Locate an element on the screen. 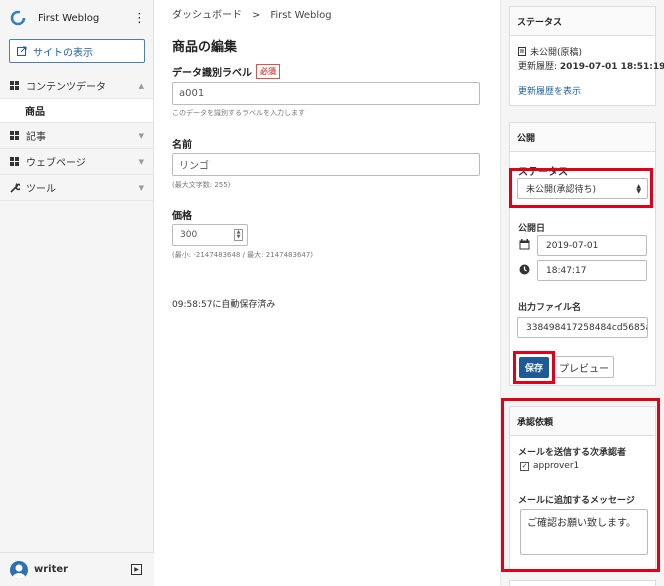  site-logo-icon is located at coordinates (18, 18).